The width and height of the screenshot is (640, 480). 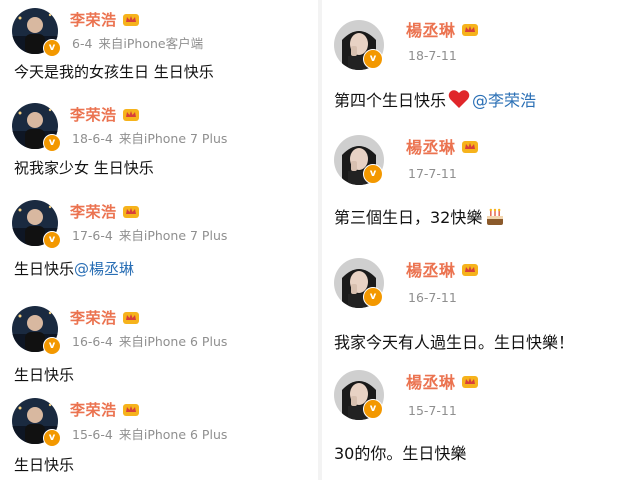 I want to click on post-date: 16-7-11, so click(x=432, y=297).